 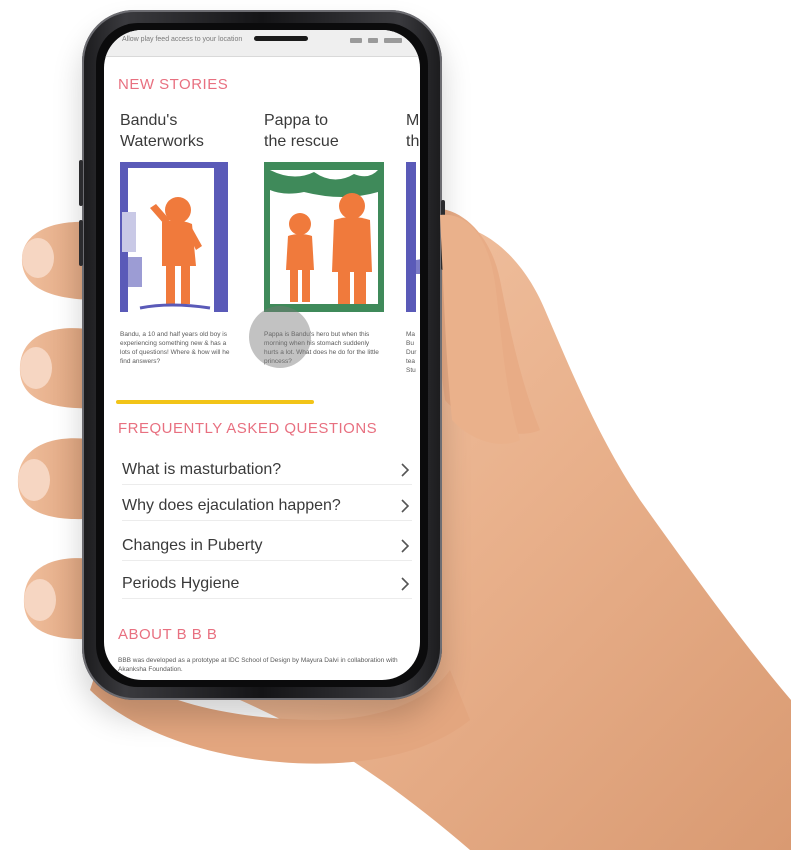 I want to click on faq-item-periods-hygiene: Periods Hygiene, so click(x=267, y=584).